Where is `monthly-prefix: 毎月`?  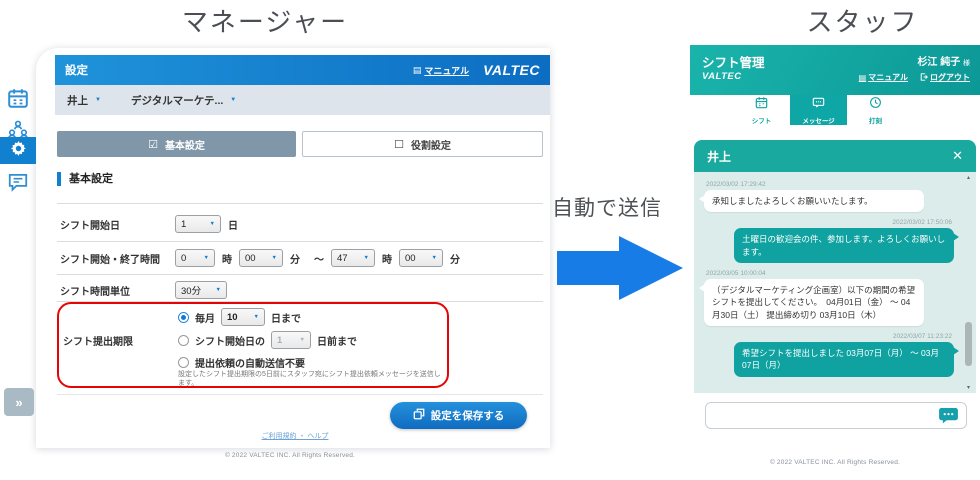
monthly-prefix: 毎月 is located at coordinates (205, 319).